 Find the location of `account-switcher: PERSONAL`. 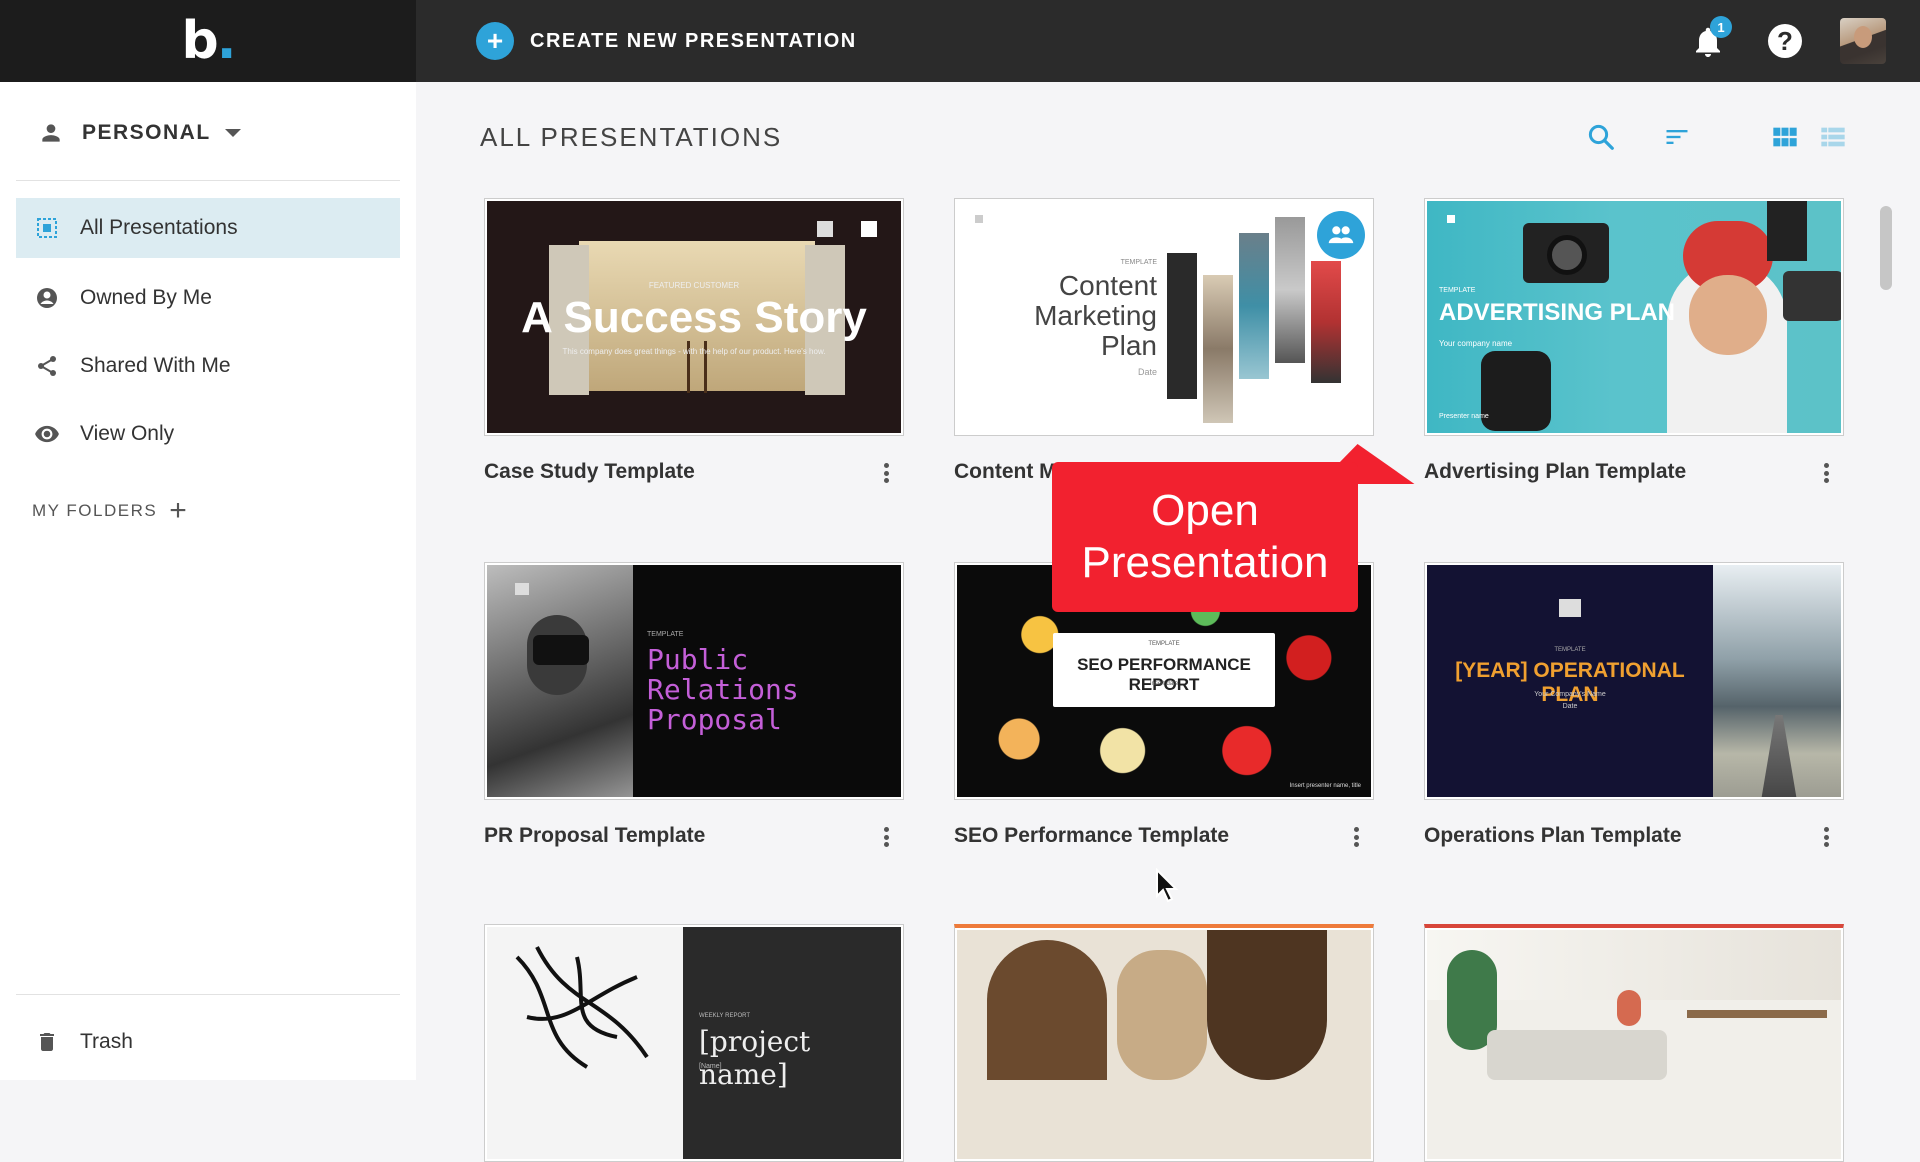

account-switcher: PERSONAL is located at coordinates (139, 133).